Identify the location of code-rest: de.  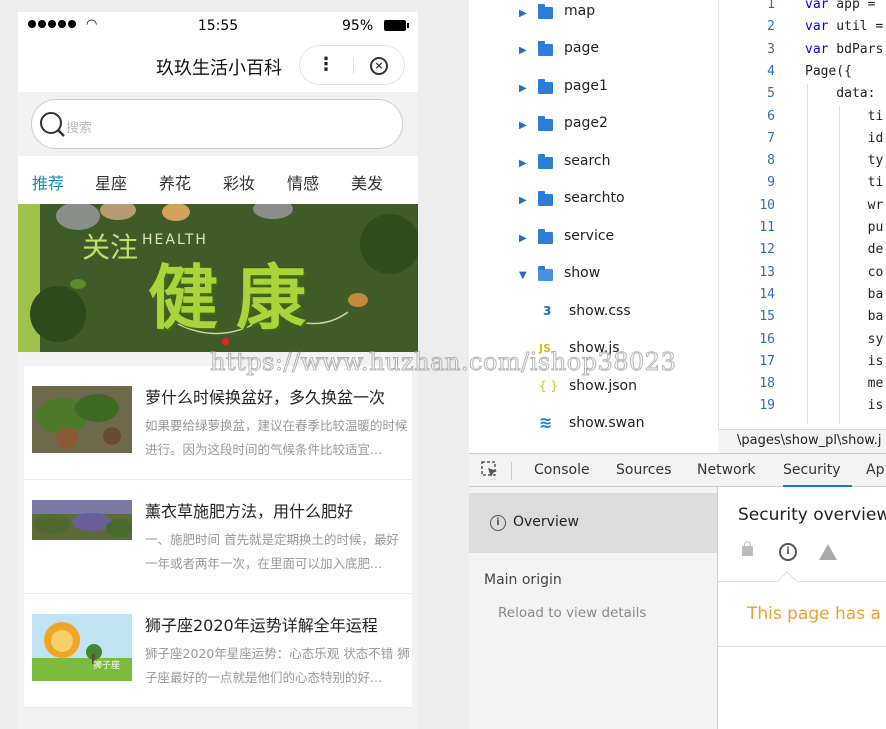
(844, 250).